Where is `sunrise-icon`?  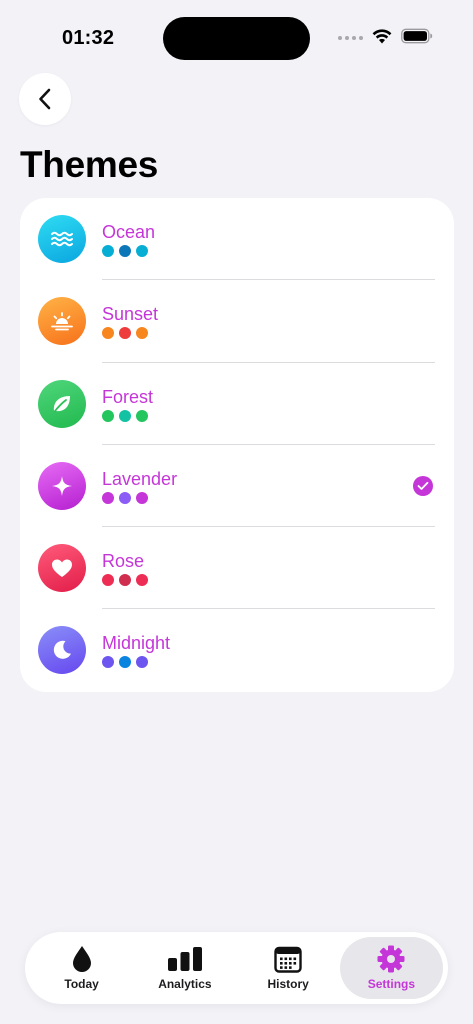
sunrise-icon is located at coordinates (62, 321).